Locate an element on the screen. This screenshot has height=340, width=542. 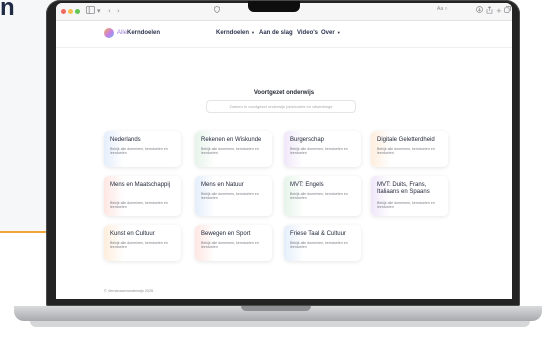
page-title: Voortgezet onderwijs is located at coordinates (284, 93).